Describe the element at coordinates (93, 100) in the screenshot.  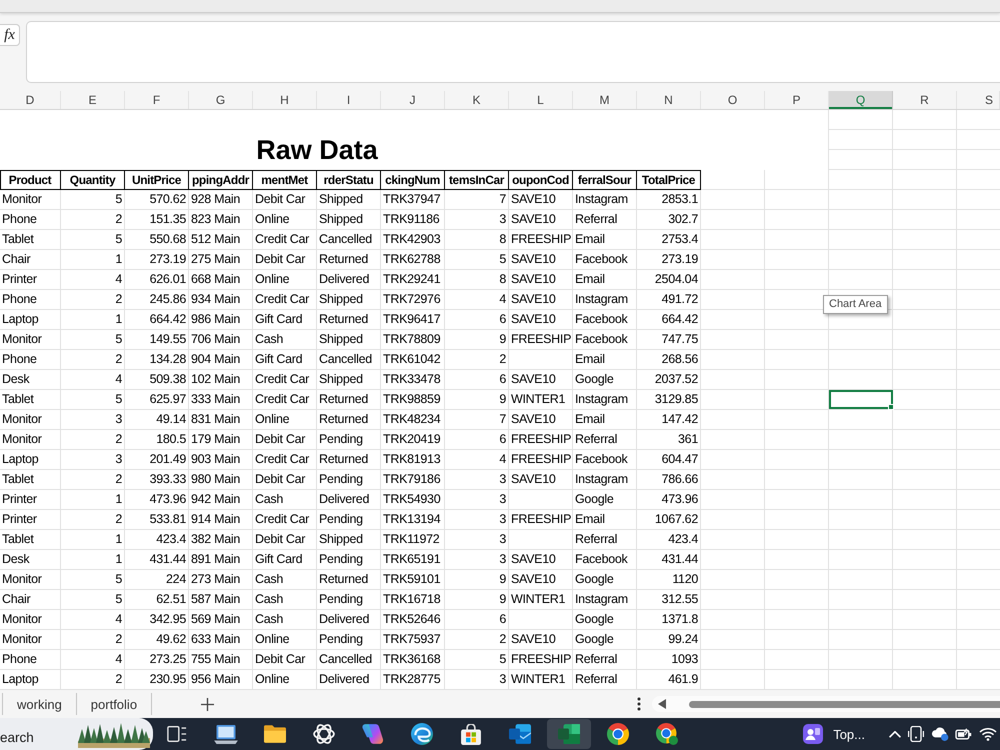
I see `column-letter: E` at that location.